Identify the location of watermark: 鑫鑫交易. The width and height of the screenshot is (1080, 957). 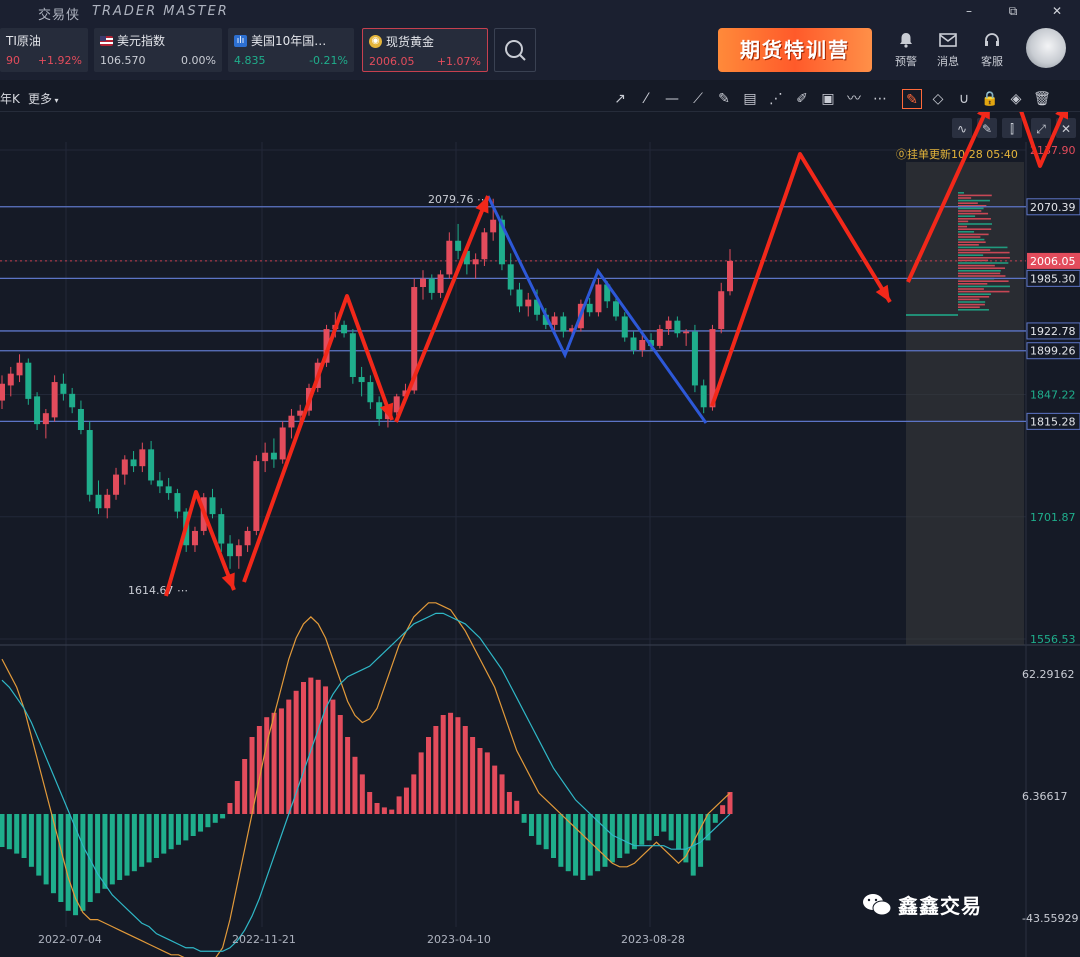
(922, 904).